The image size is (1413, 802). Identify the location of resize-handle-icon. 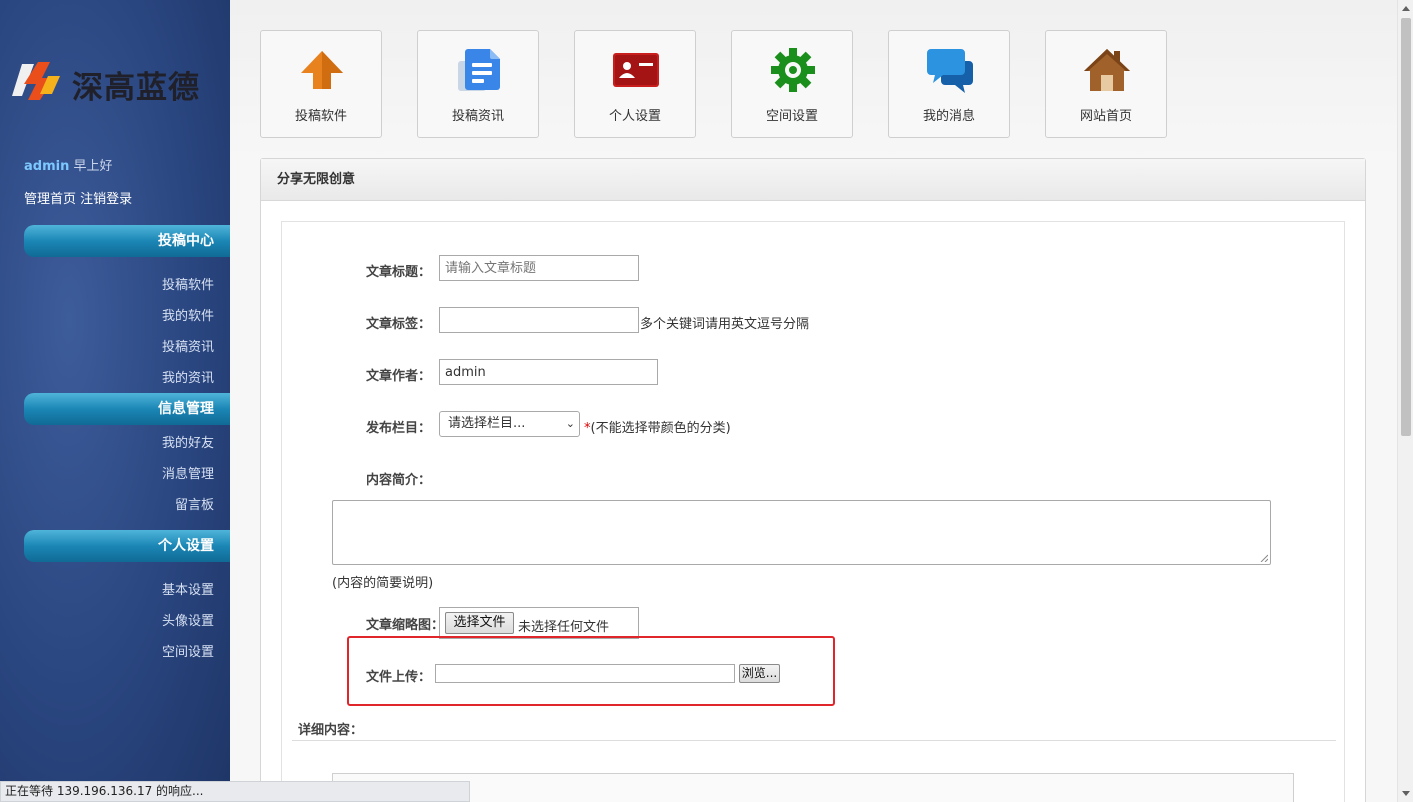
(1264, 558).